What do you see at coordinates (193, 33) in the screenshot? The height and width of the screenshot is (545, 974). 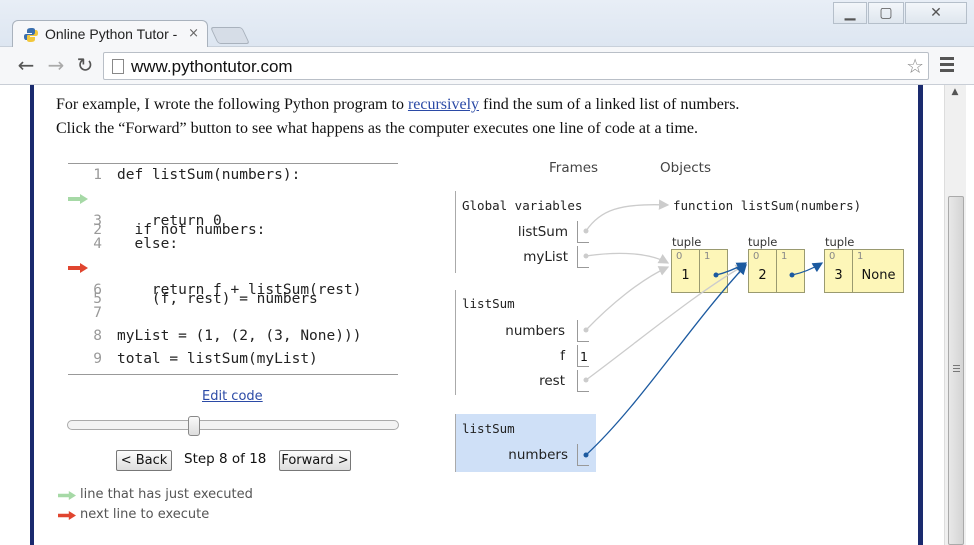 I see `tab-close-icon: ×` at bounding box center [193, 33].